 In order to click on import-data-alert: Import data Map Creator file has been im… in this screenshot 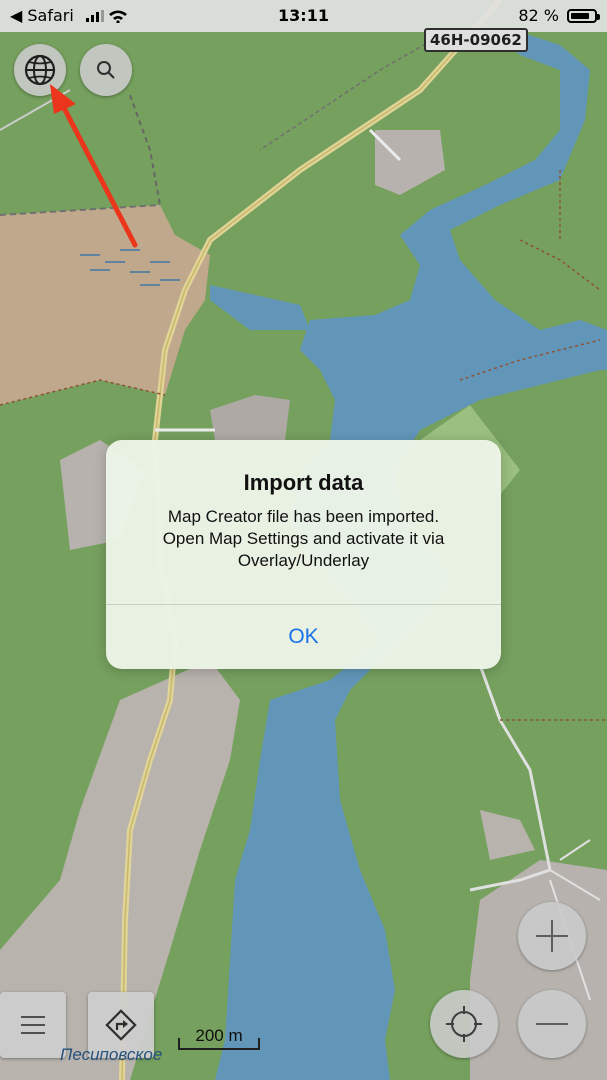, I will do `click(303, 554)`.